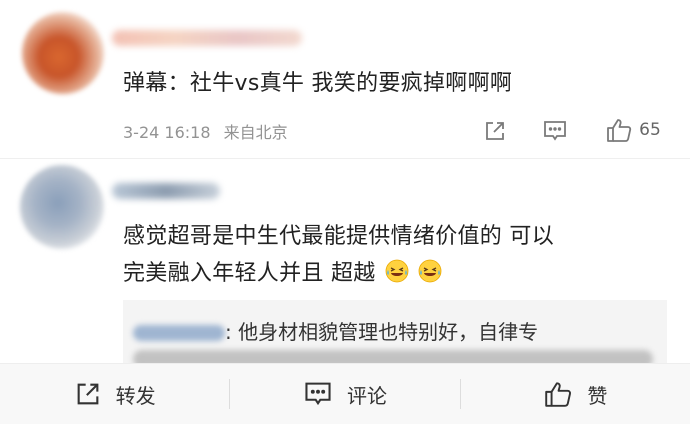 Image resolution: width=690 pixels, height=424 pixels. I want to click on share-button, so click(495, 131).